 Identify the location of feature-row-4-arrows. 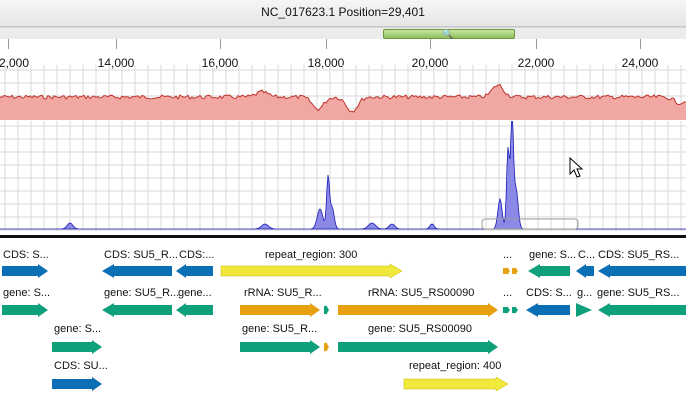
(280, 384).